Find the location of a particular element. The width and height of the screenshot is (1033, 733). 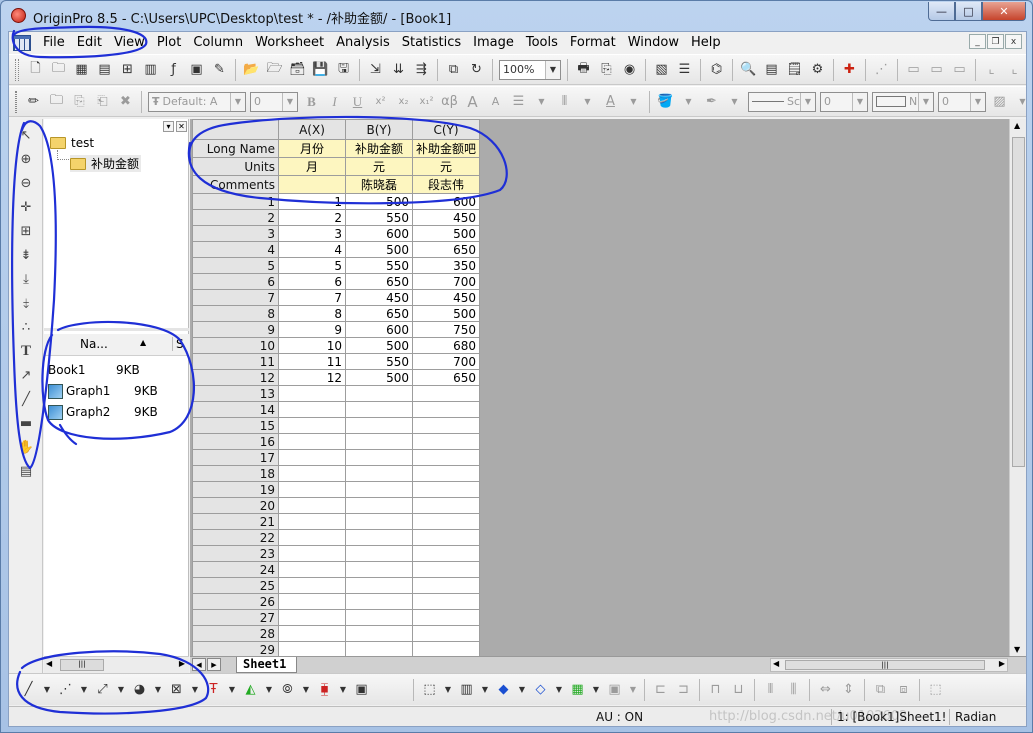

greek-button: αβ is located at coordinates (449, 102).